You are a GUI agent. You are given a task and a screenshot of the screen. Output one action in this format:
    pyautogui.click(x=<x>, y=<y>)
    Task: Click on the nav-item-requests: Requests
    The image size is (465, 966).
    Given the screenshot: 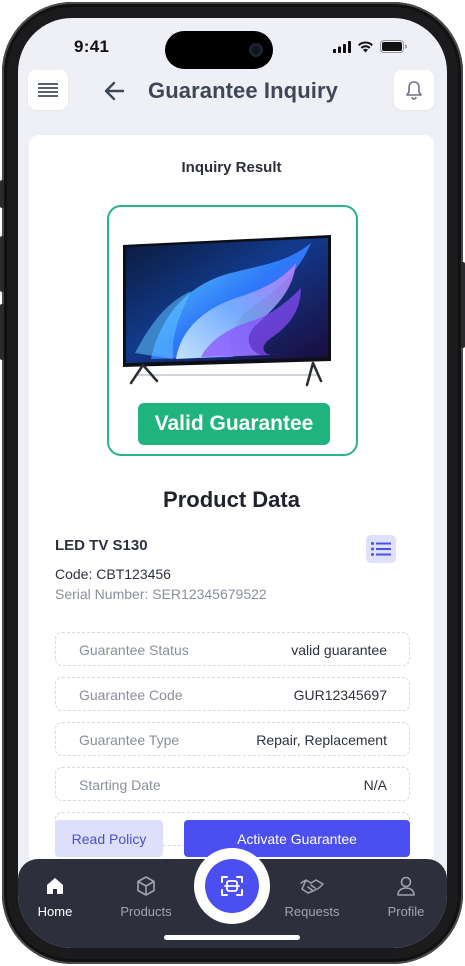 What is the action you would take?
    pyautogui.click(x=312, y=896)
    